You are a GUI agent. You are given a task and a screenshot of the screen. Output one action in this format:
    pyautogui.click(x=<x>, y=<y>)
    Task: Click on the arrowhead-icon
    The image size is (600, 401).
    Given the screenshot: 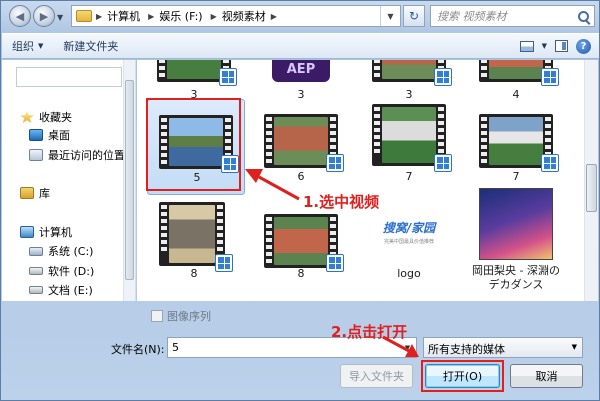 What is the action you would take?
    pyautogui.click(x=254, y=176)
    